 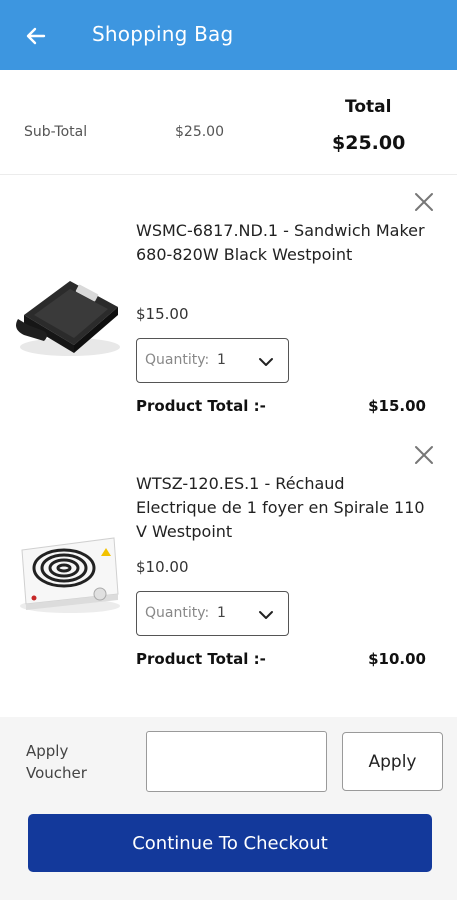 What do you see at coordinates (163, 34) in the screenshot?
I see `page-title: Shopping Bag` at bounding box center [163, 34].